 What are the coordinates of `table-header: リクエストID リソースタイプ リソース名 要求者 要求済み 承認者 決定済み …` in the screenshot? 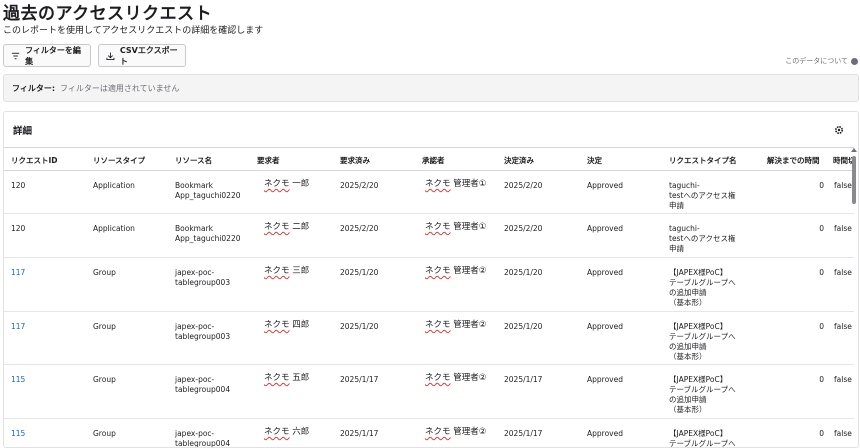 It's located at (429, 159).